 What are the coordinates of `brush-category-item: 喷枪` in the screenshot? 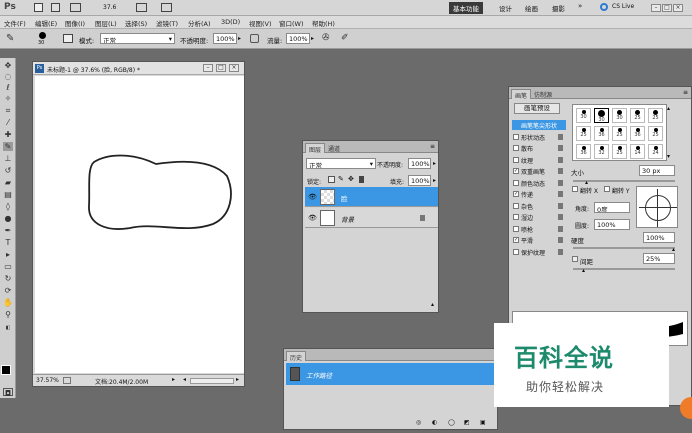 It's located at (539, 229).